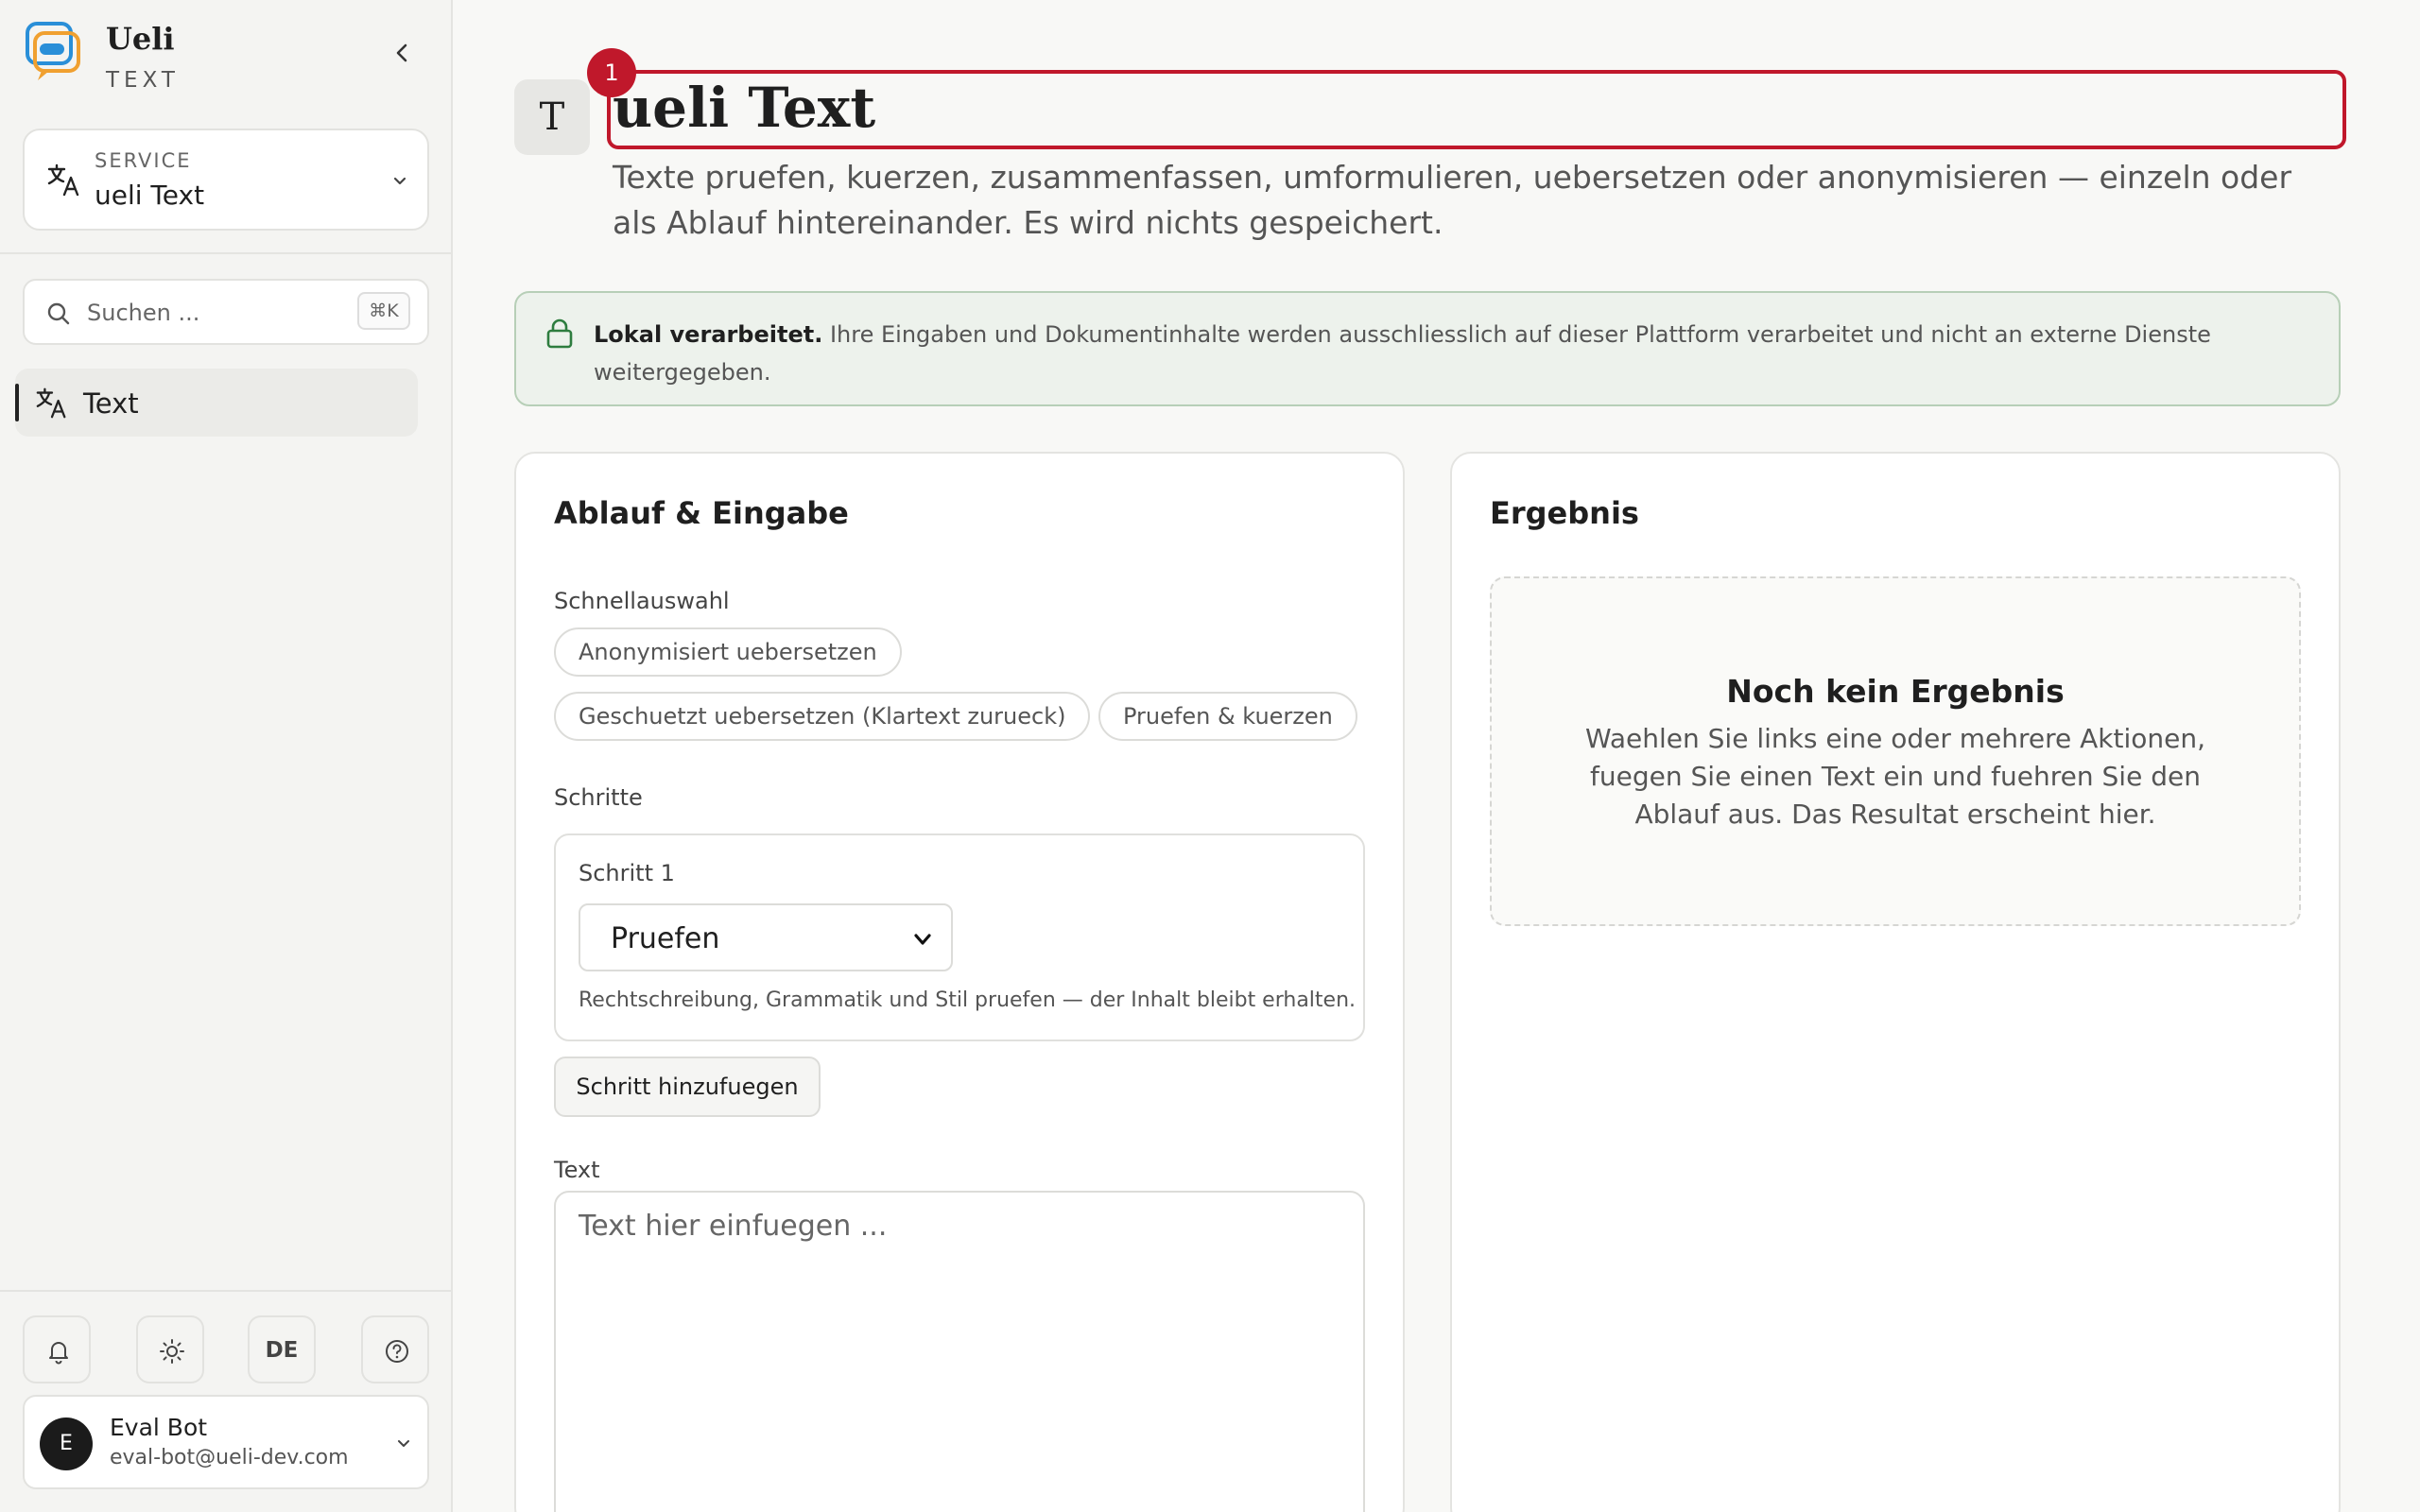 This screenshot has height=1512, width=2420. What do you see at coordinates (552, 117) in the screenshot?
I see `page-icon: T` at bounding box center [552, 117].